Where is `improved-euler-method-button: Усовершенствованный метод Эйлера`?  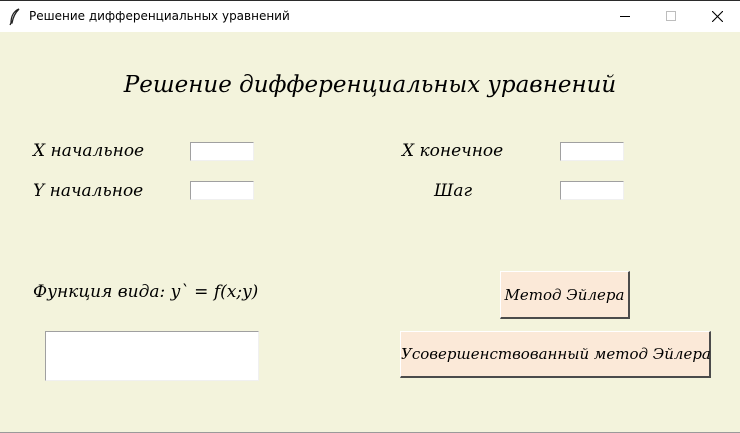
improved-euler-method-button: Усовершенствованный метод Эйлера is located at coordinates (555, 354).